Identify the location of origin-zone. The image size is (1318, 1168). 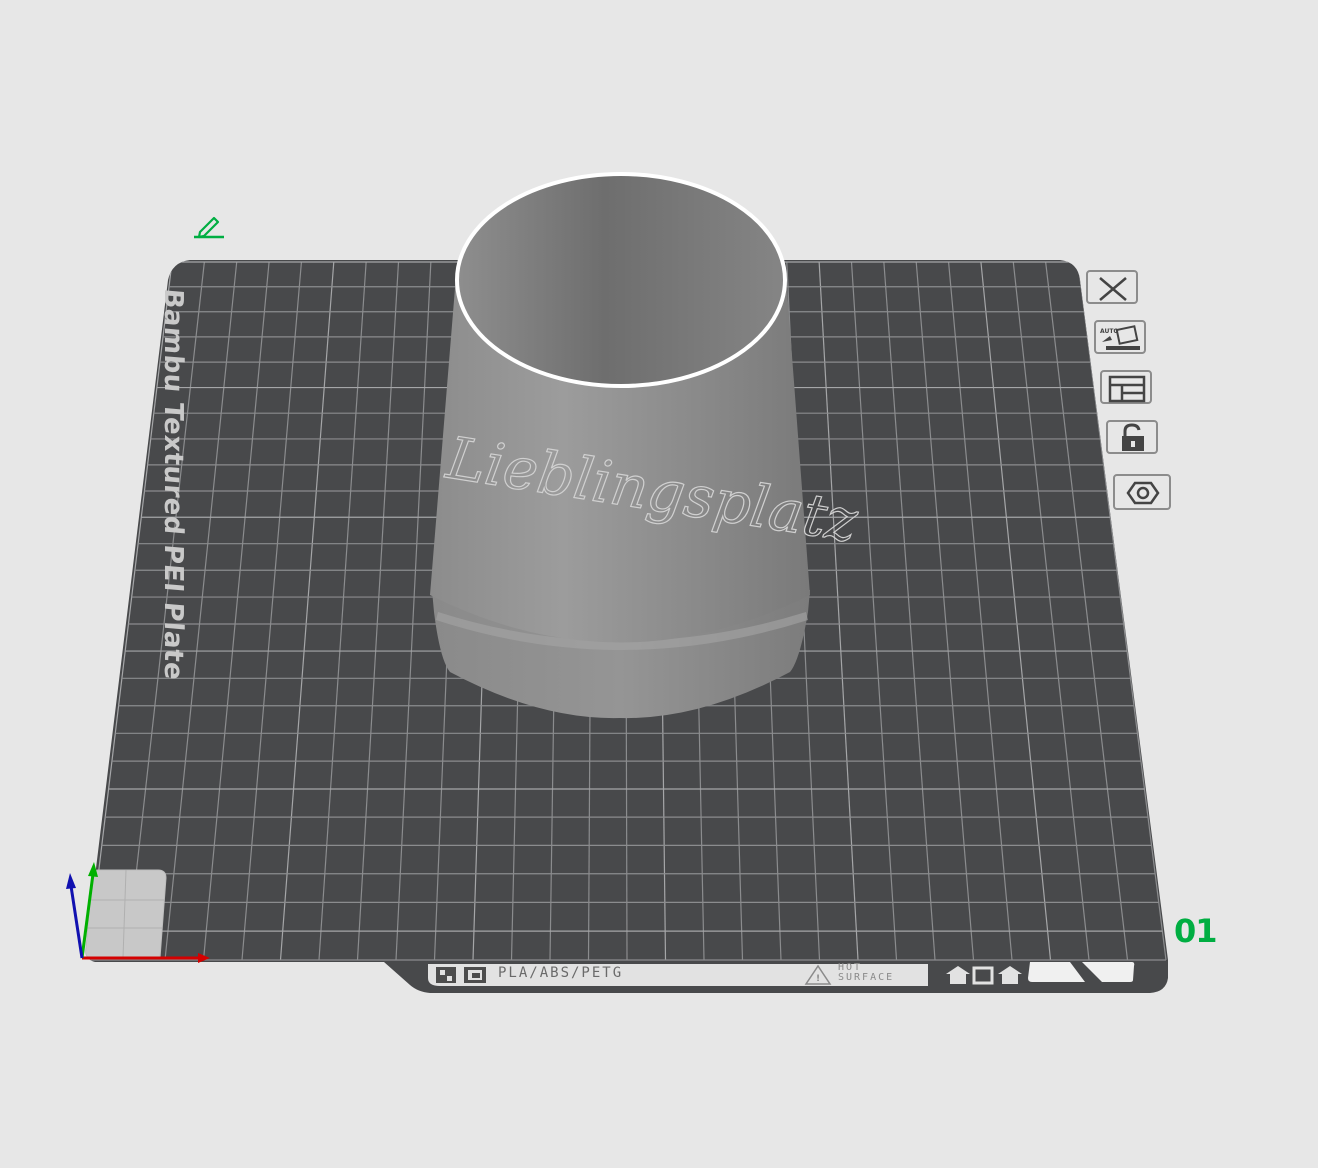
(126, 914).